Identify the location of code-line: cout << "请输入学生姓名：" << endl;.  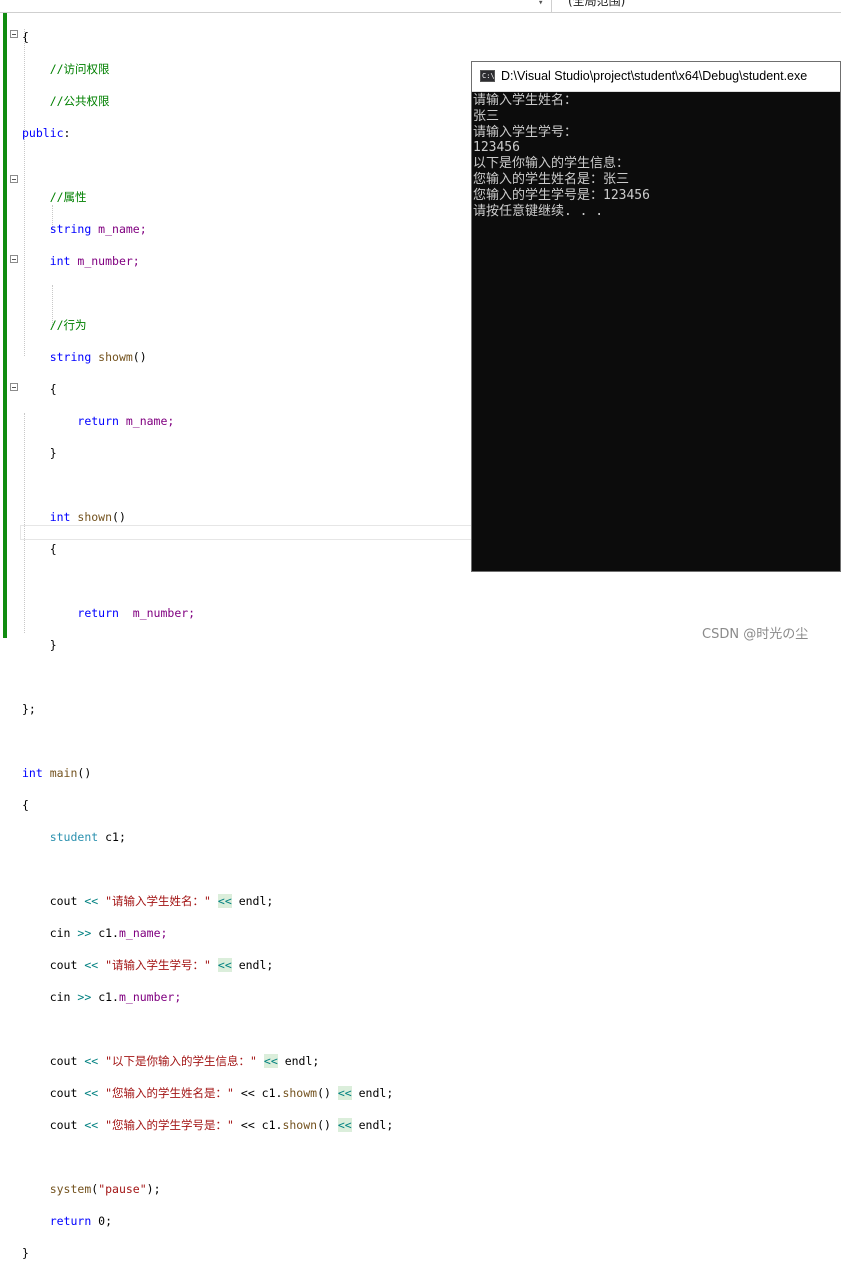
(161, 901).